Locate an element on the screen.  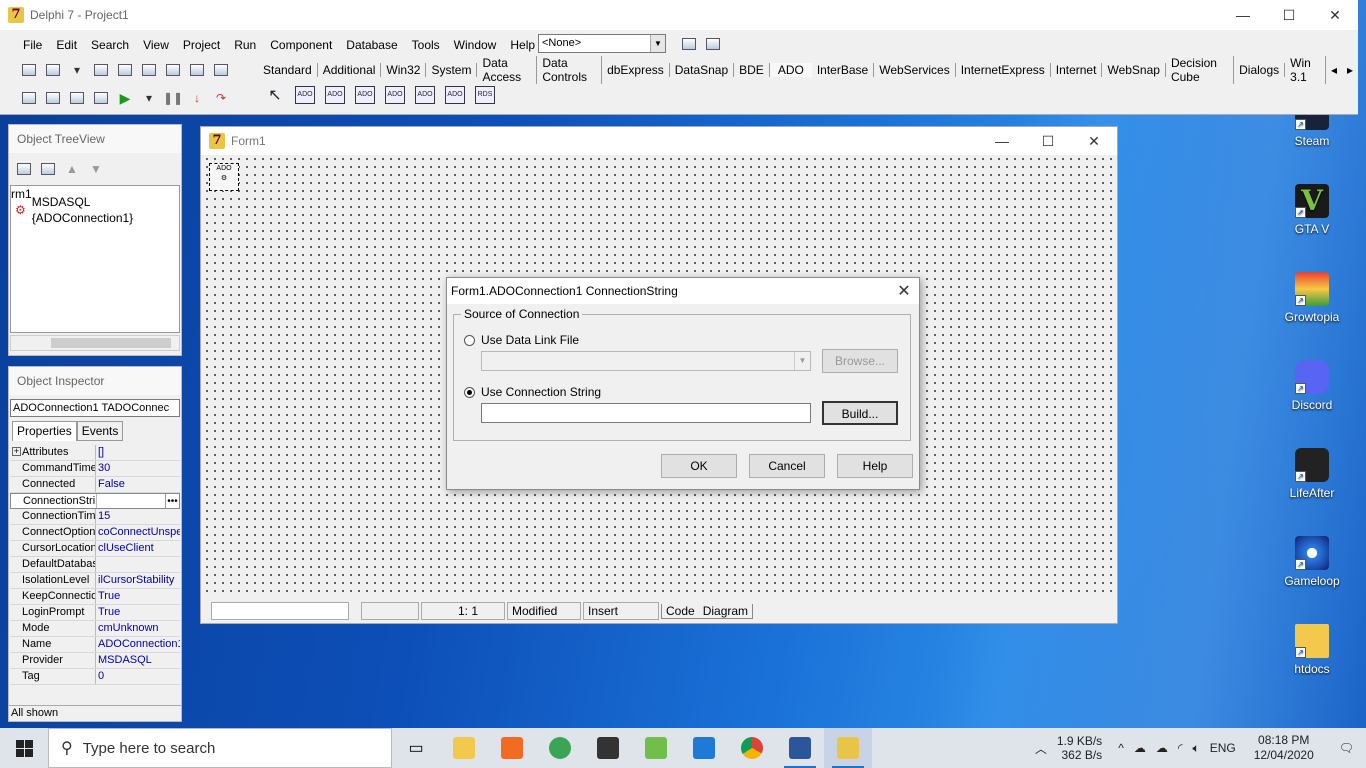
add-file-icon is located at coordinates (173, 70).